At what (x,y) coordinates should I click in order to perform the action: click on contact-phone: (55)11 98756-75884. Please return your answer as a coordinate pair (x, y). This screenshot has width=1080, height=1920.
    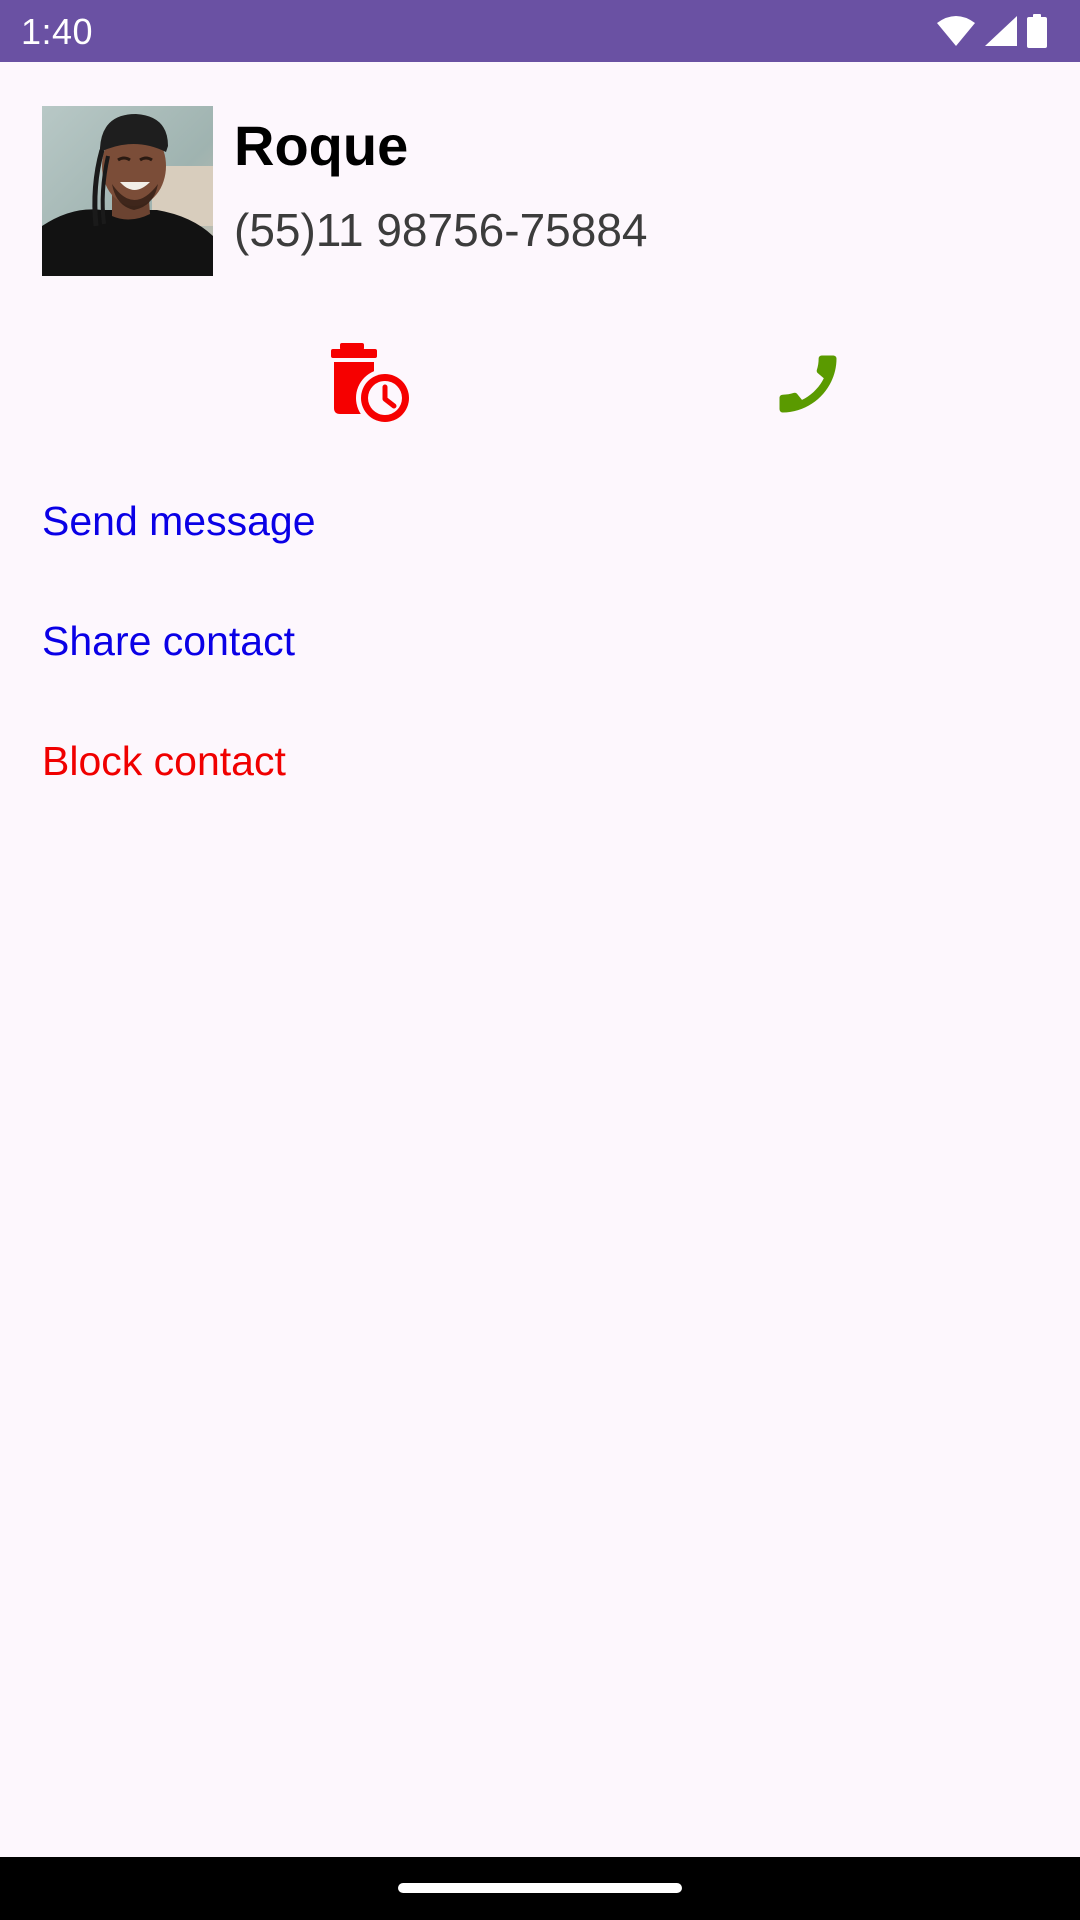
    Looking at the image, I should click on (441, 230).